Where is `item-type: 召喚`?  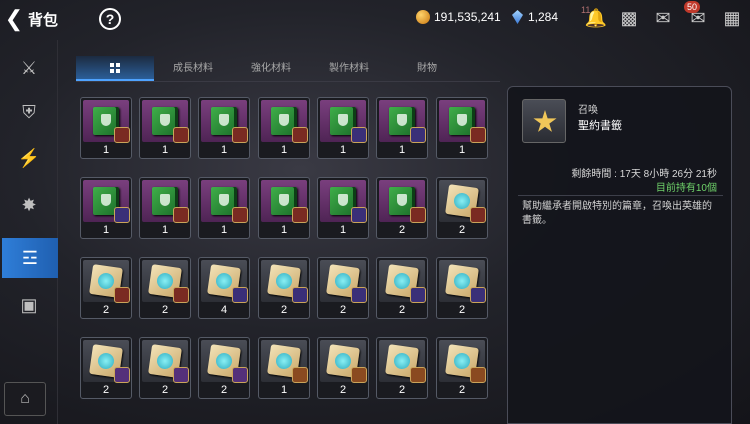 item-type: 召喚 is located at coordinates (588, 110).